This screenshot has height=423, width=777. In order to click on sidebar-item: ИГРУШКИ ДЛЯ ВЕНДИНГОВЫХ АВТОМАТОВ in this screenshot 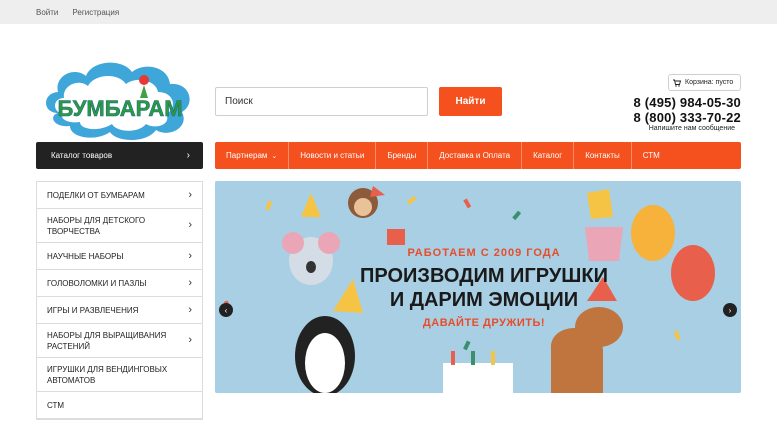, I will do `click(119, 375)`.